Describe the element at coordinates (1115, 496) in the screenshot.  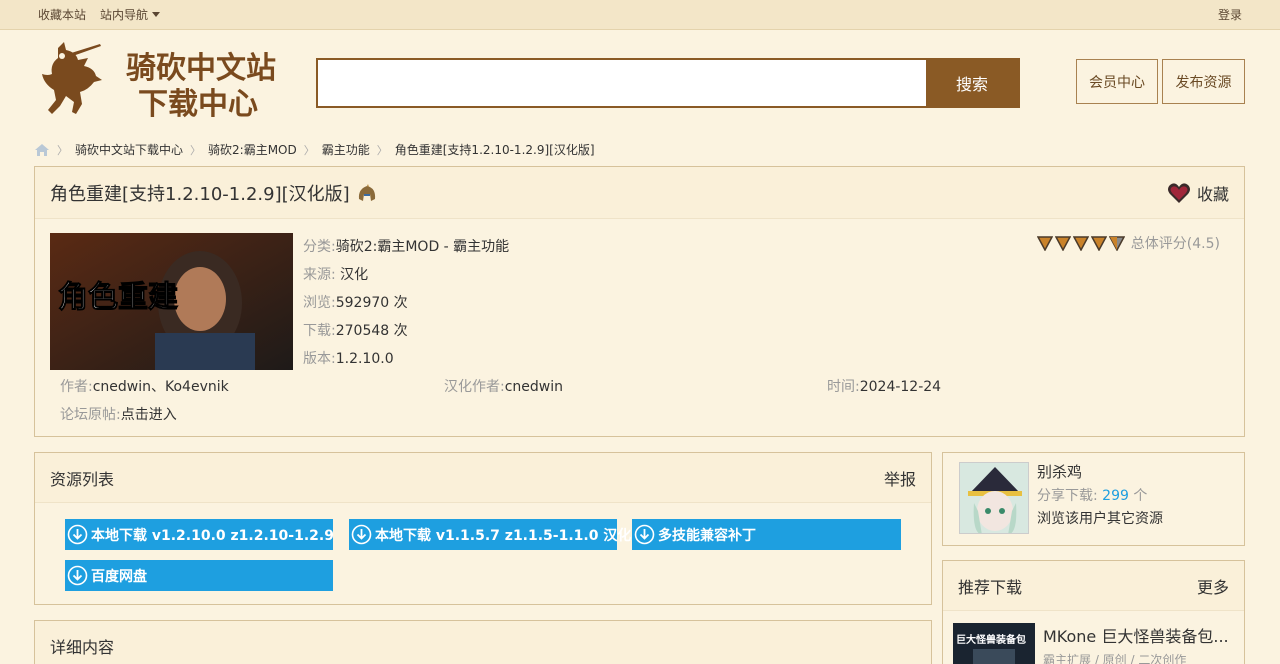
I see `shares-count: 299` at that location.